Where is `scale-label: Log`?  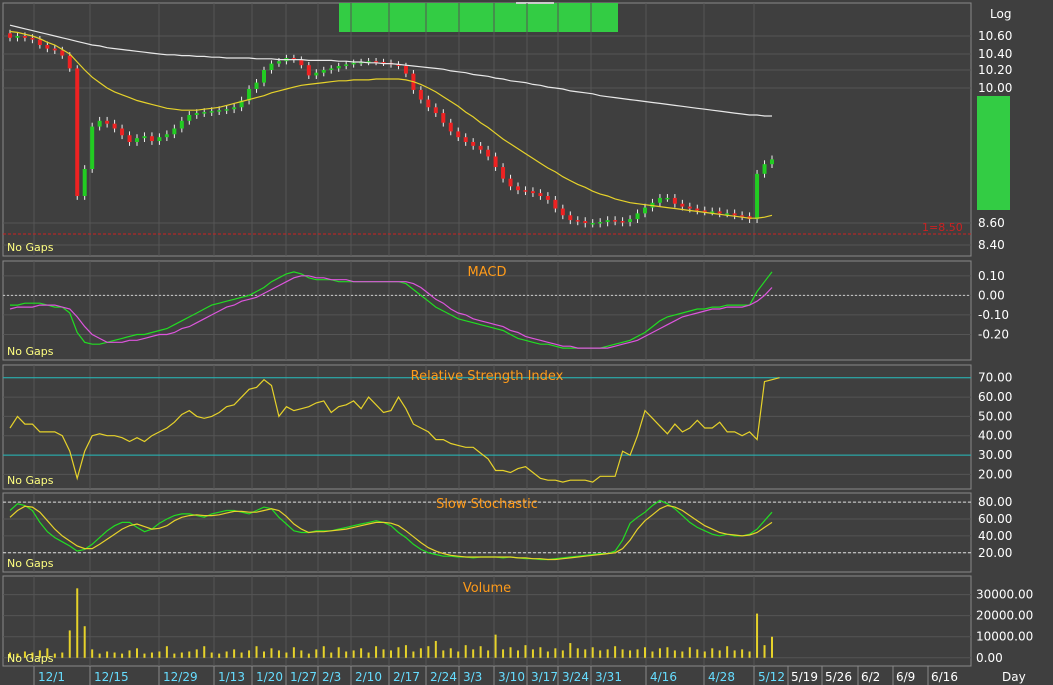 scale-label: Log is located at coordinates (1000, 14).